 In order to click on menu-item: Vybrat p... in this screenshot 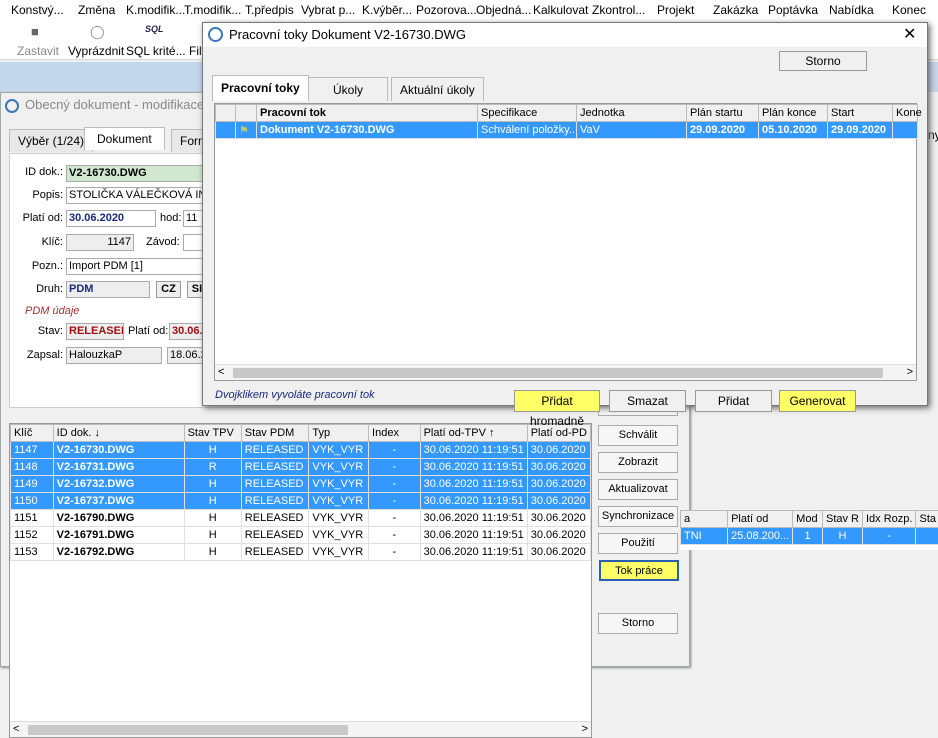, I will do `click(328, 10)`.